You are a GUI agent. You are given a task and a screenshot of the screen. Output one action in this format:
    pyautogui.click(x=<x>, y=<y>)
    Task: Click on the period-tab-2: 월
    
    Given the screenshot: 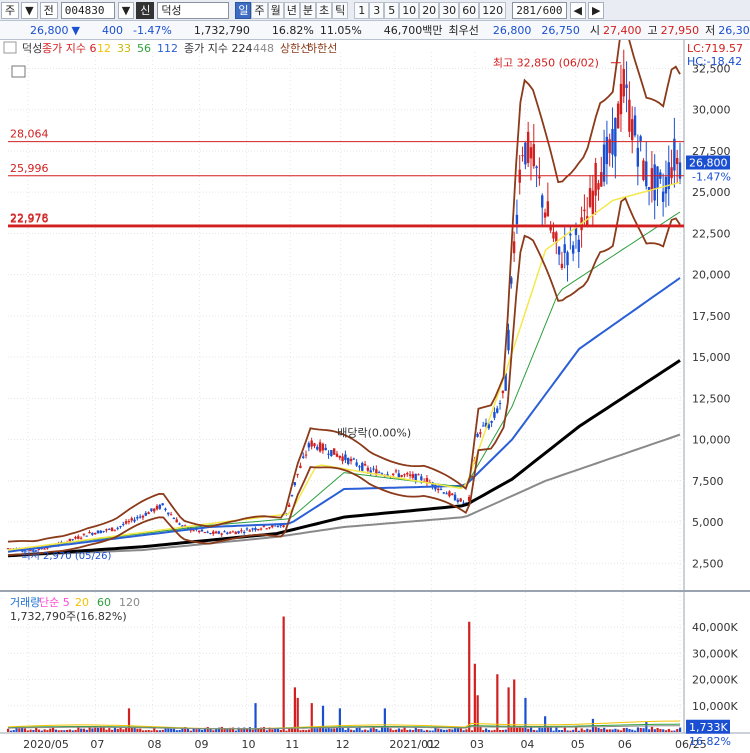 What is the action you would take?
    pyautogui.click(x=275, y=10)
    